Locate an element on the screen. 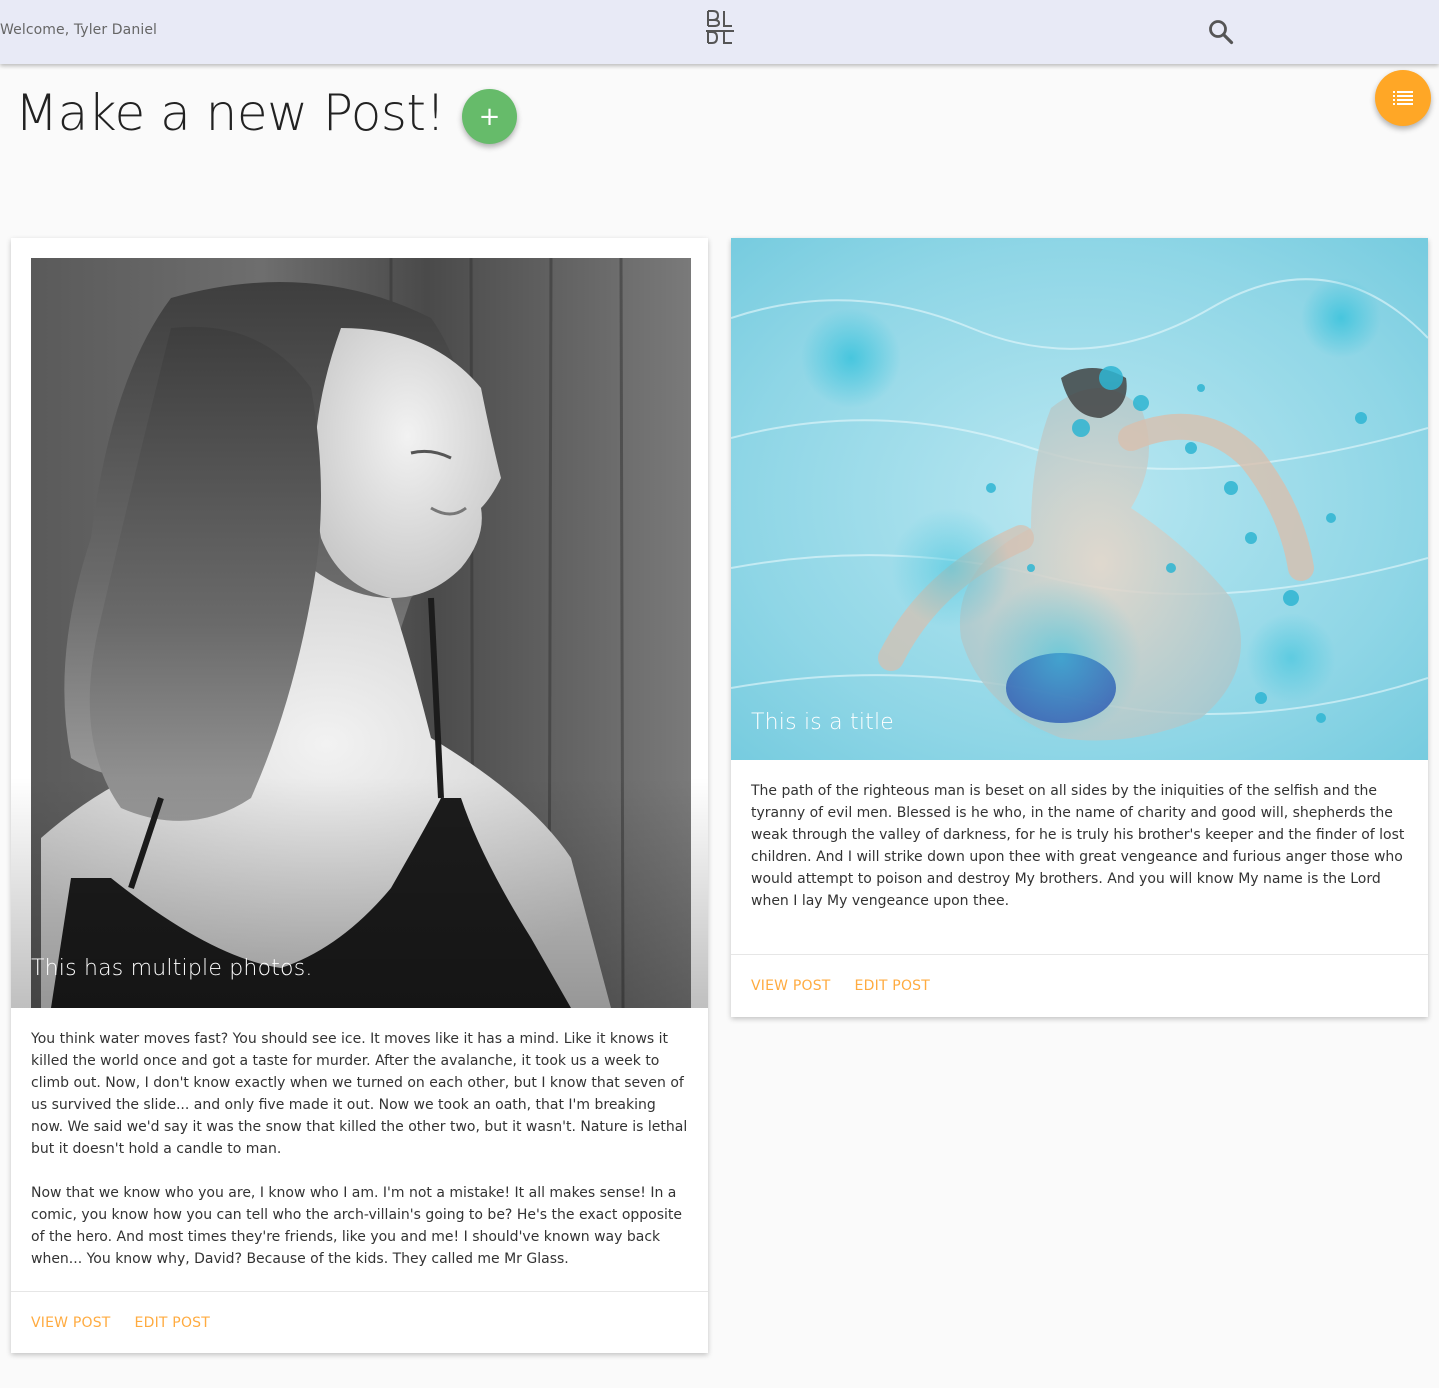  list-menu-button is located at coordinates (1403, 98).